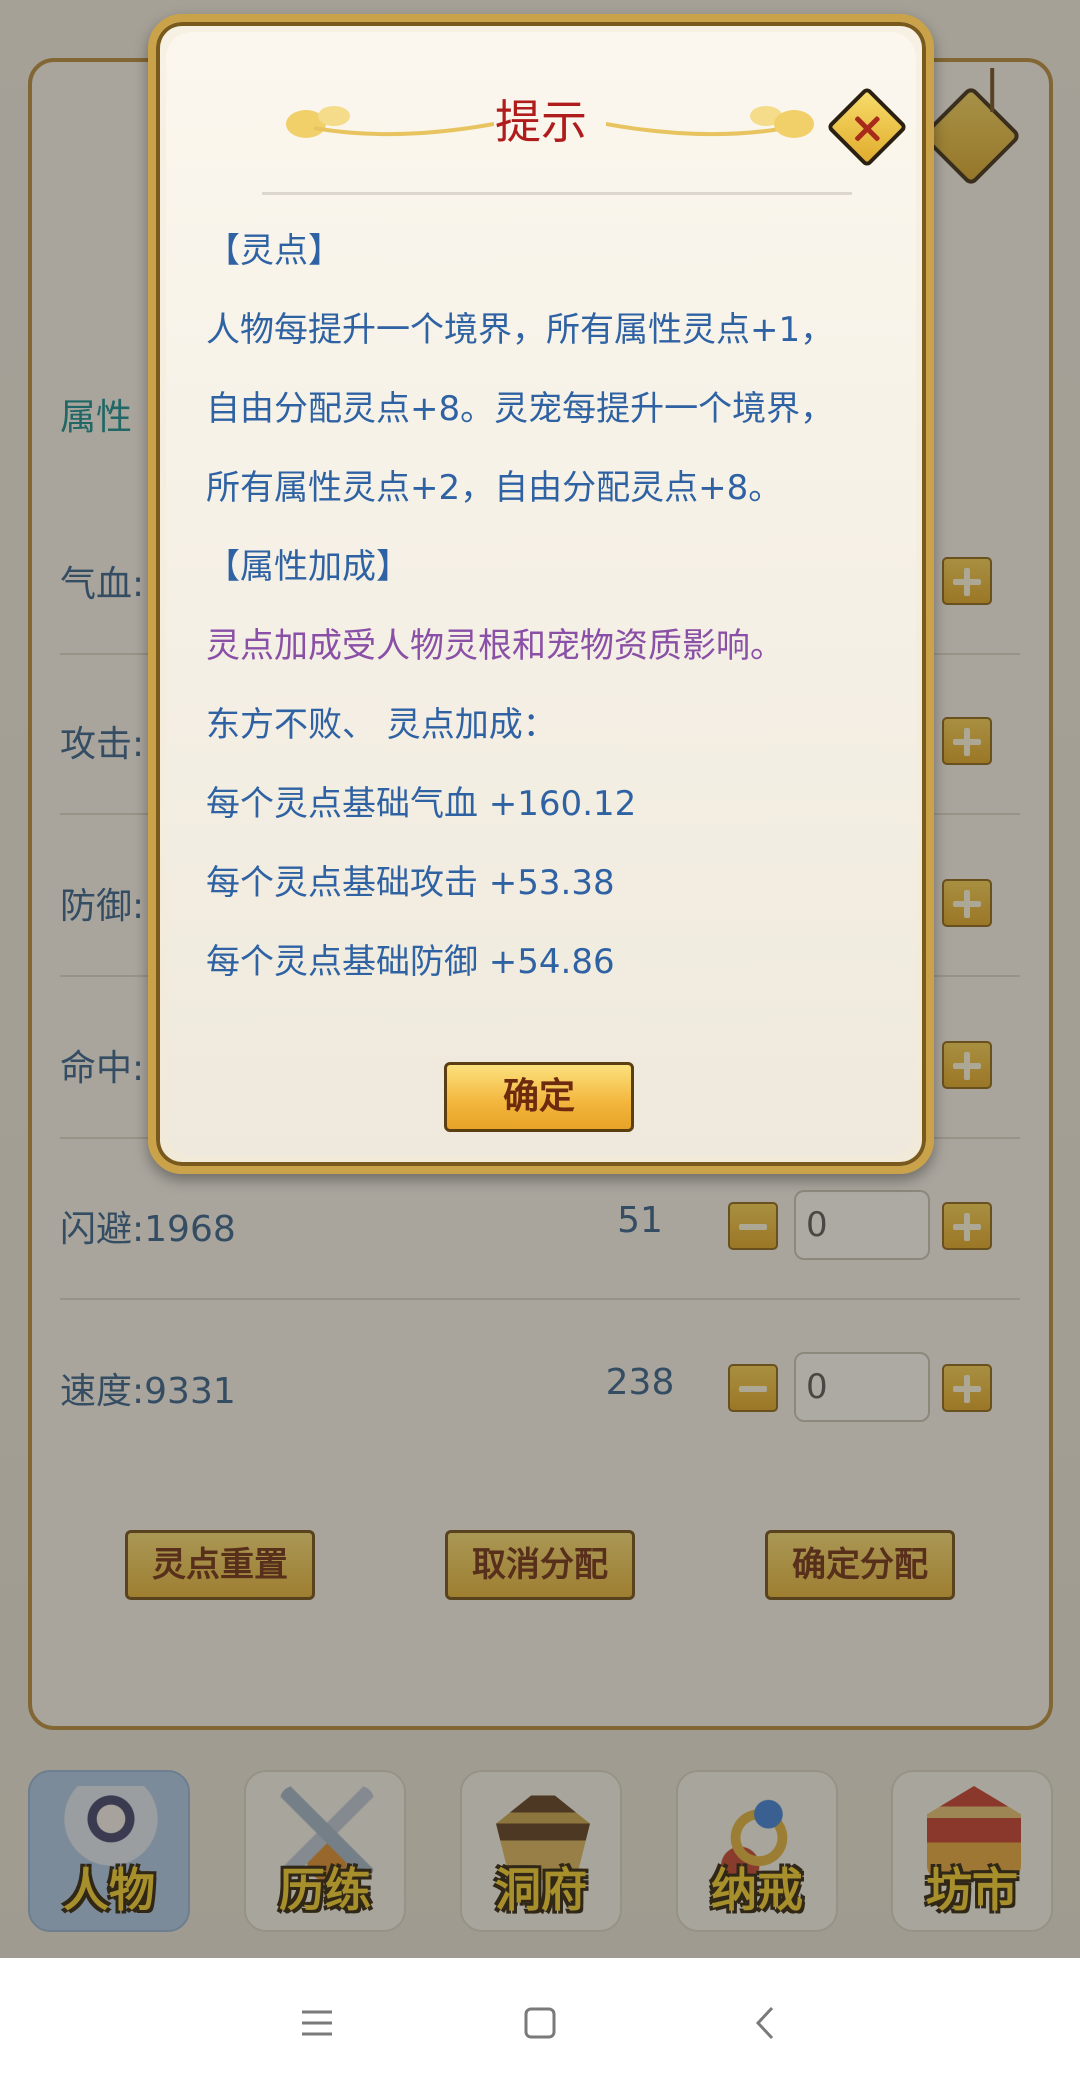 The height and width of the screenshot is (2089, 1080). What do you see at coordinates (410, 962) in the screenshot?
I see `dialog-line: 每个灵点基础防御 +54.86` at bounding box center [410, 962].